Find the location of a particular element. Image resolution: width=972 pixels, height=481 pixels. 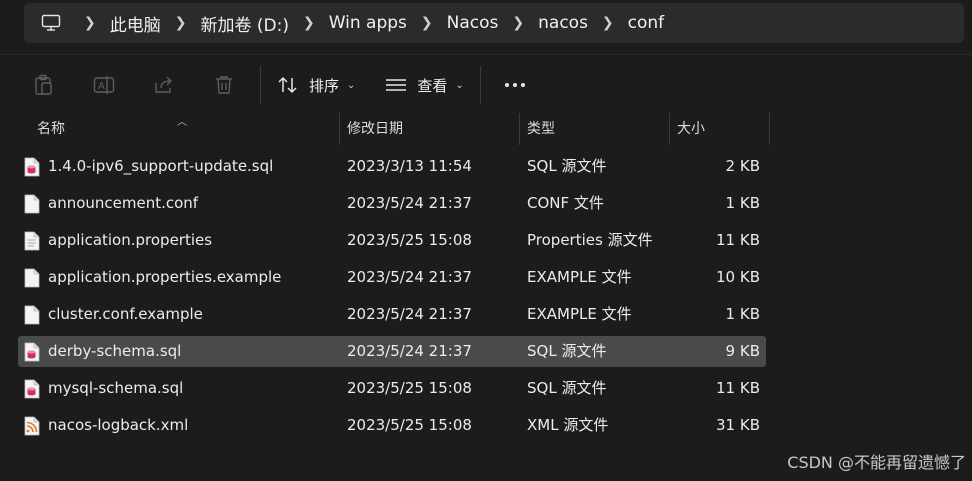

sort-ascending-icon: ︿ is located at coordinates (182, 122).